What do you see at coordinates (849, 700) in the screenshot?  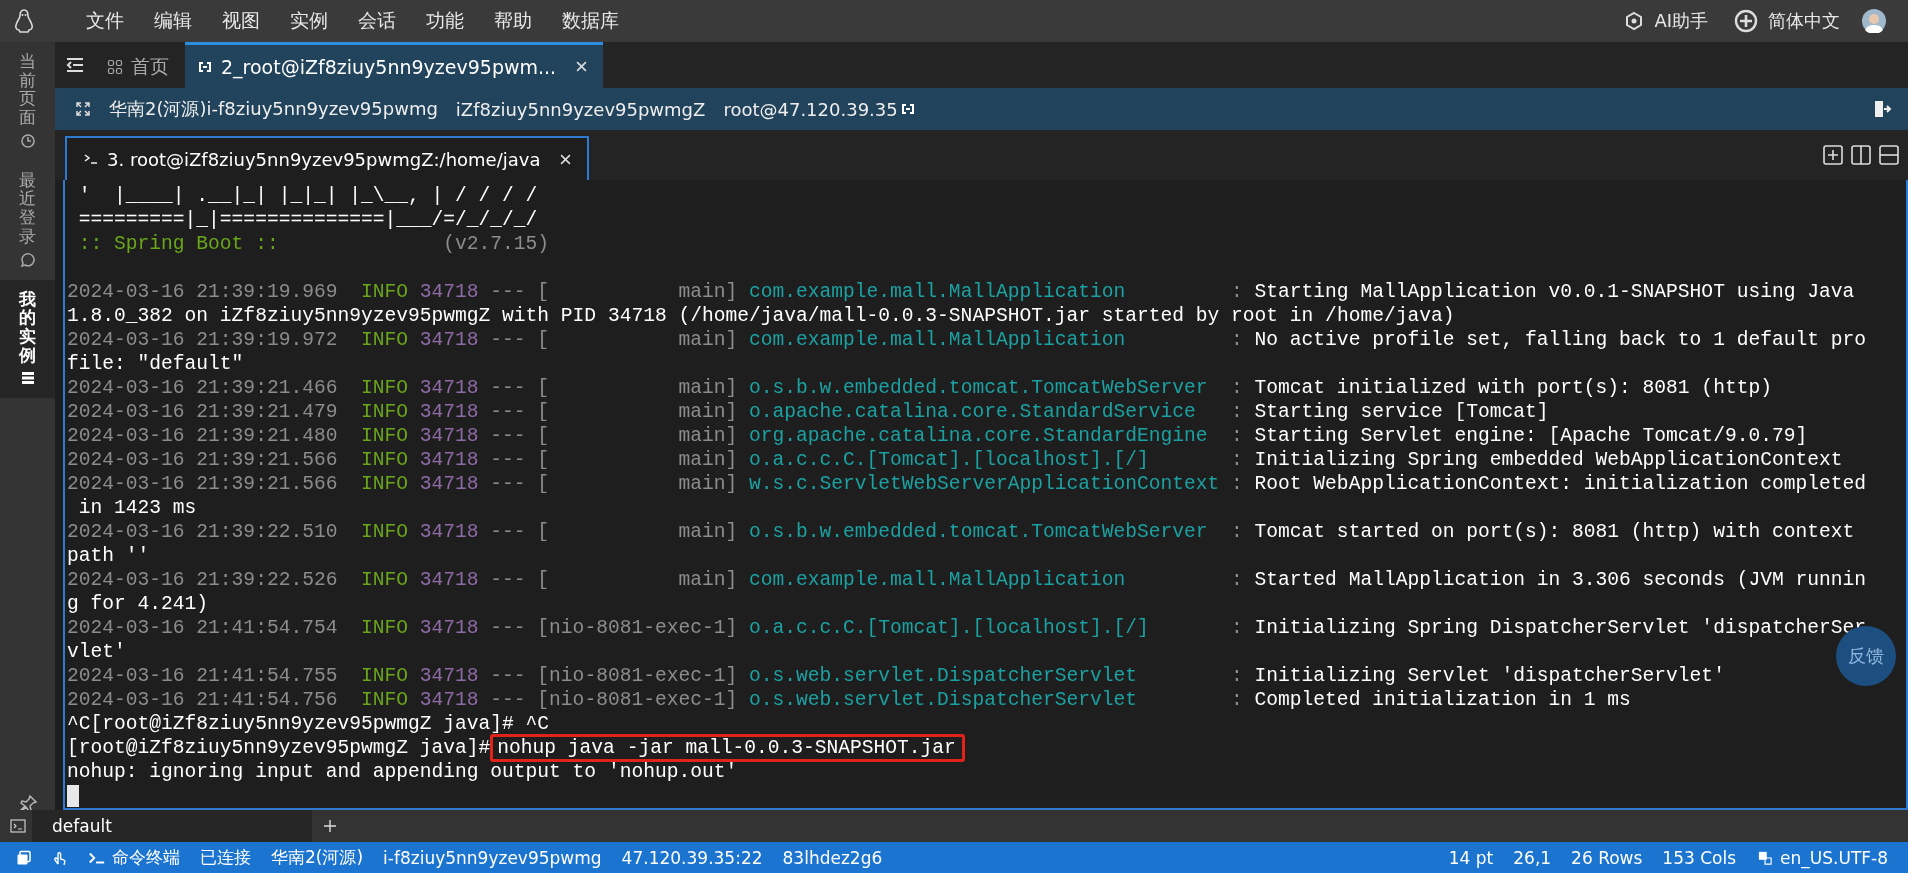 I see `terminal-line: 2024-03-16 21:41:54.756 INFO 34718 --- [nio-8081-exec-1] o.s.web.servlet.DispatcherServlet : Completed initialization in 1 ms` at bounding box center [849, 700].